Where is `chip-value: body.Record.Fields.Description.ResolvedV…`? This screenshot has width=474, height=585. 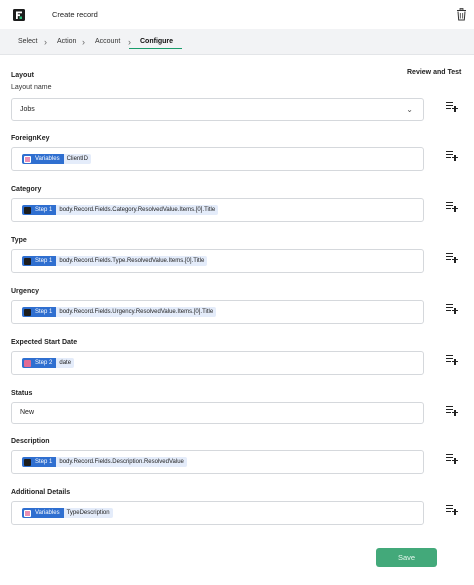
chip-value: body.Record.Fields.Description.ResolvedV… is located at coordinates (121, 462).